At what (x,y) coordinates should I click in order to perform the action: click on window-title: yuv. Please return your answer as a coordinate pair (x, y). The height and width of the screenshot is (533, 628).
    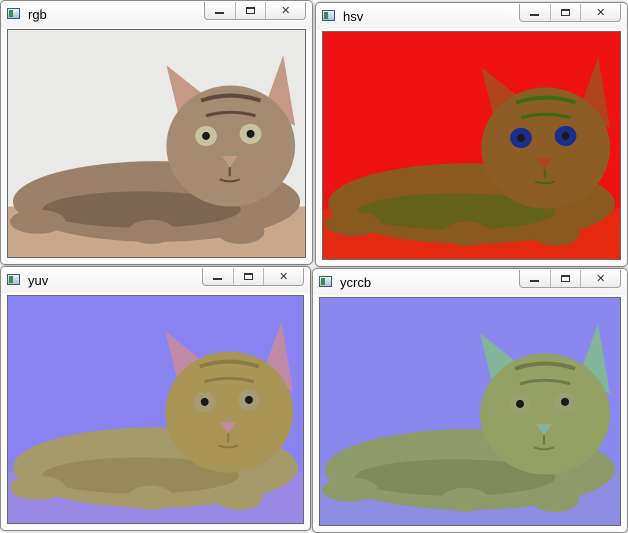
    Looking at the image, I should click on (38, 280).